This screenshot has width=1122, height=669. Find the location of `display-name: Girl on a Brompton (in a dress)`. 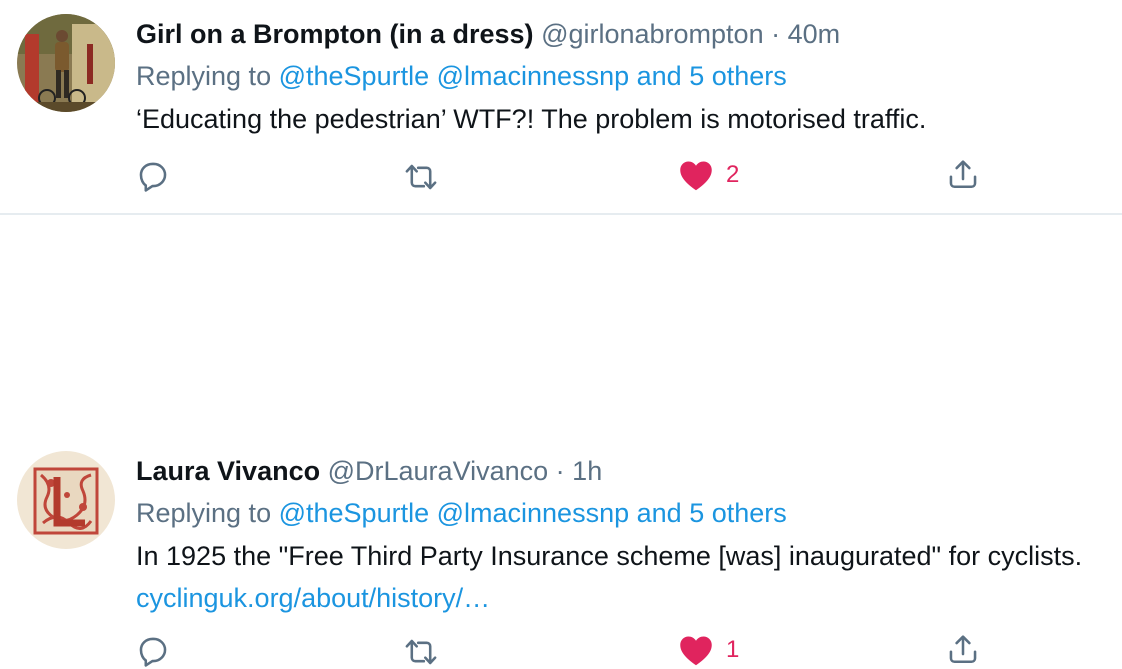

display-name: Girl on a Brompton (in a dress) is located at coordinates (335, 34).